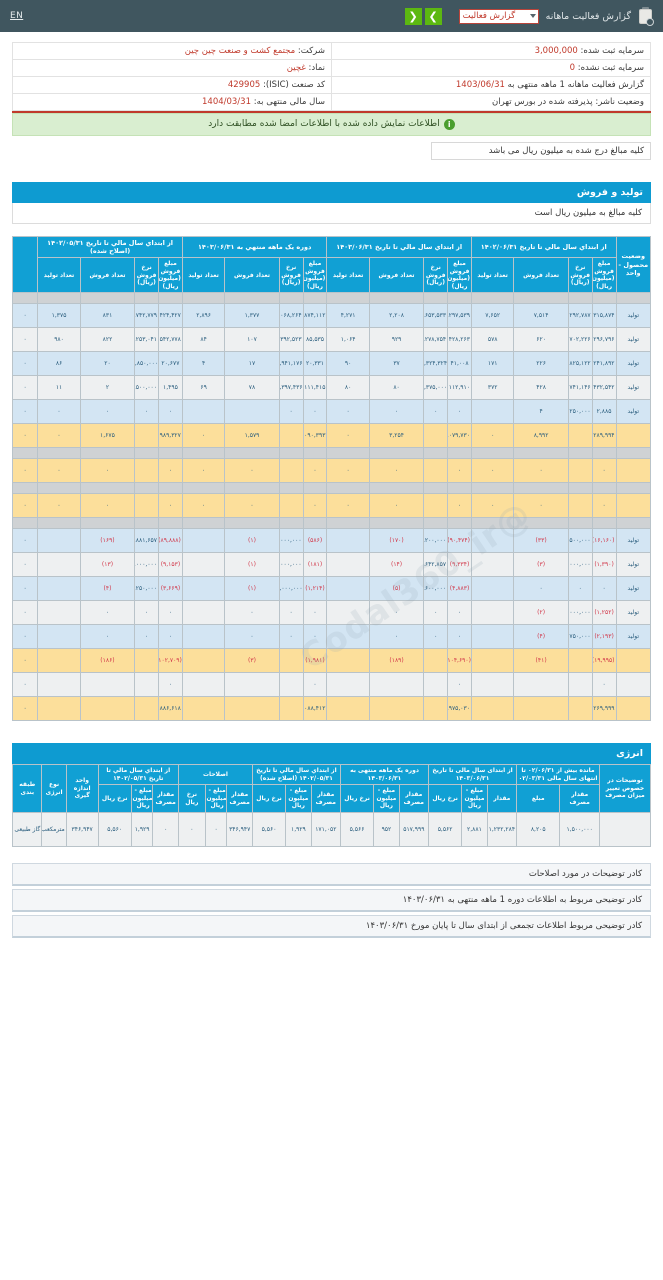  Describe the element at coordinates (170, 316) in the screenshot. I see `cell-r1-c12: ۴۲۴,۴۲۷` at that location.